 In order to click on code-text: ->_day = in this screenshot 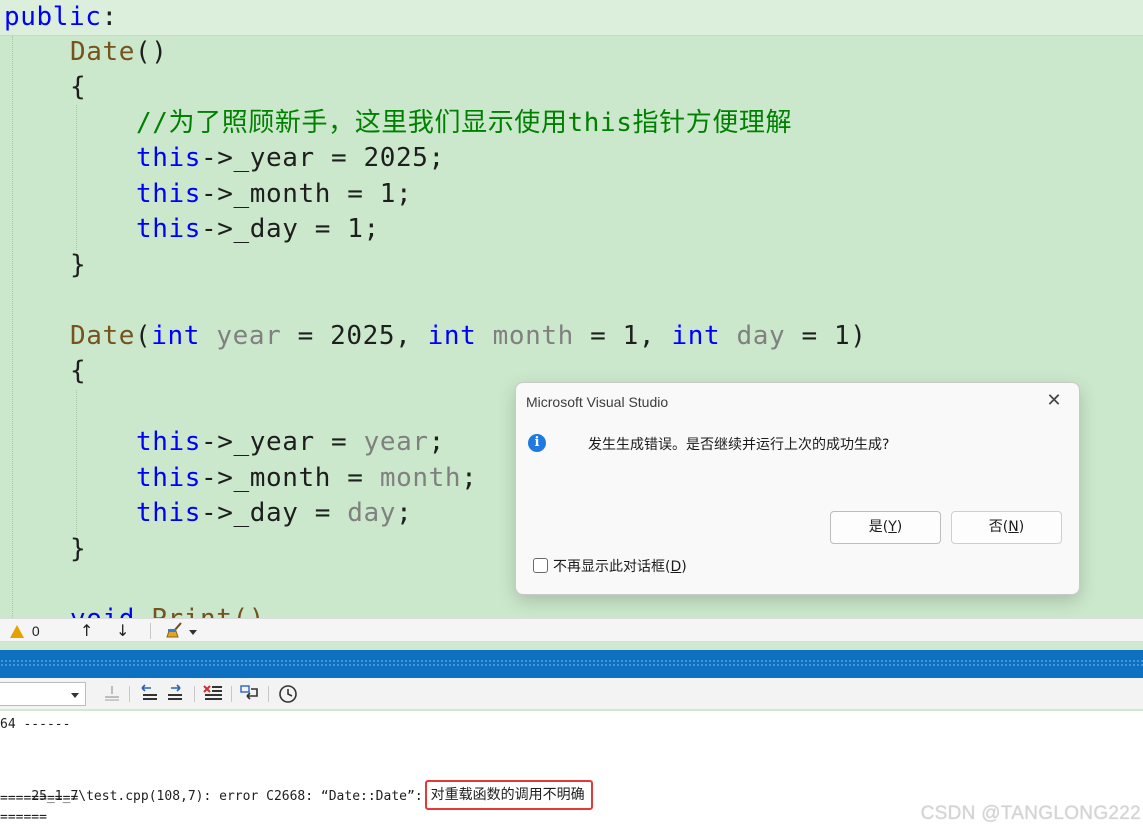, I will do `click(274, 513)`.